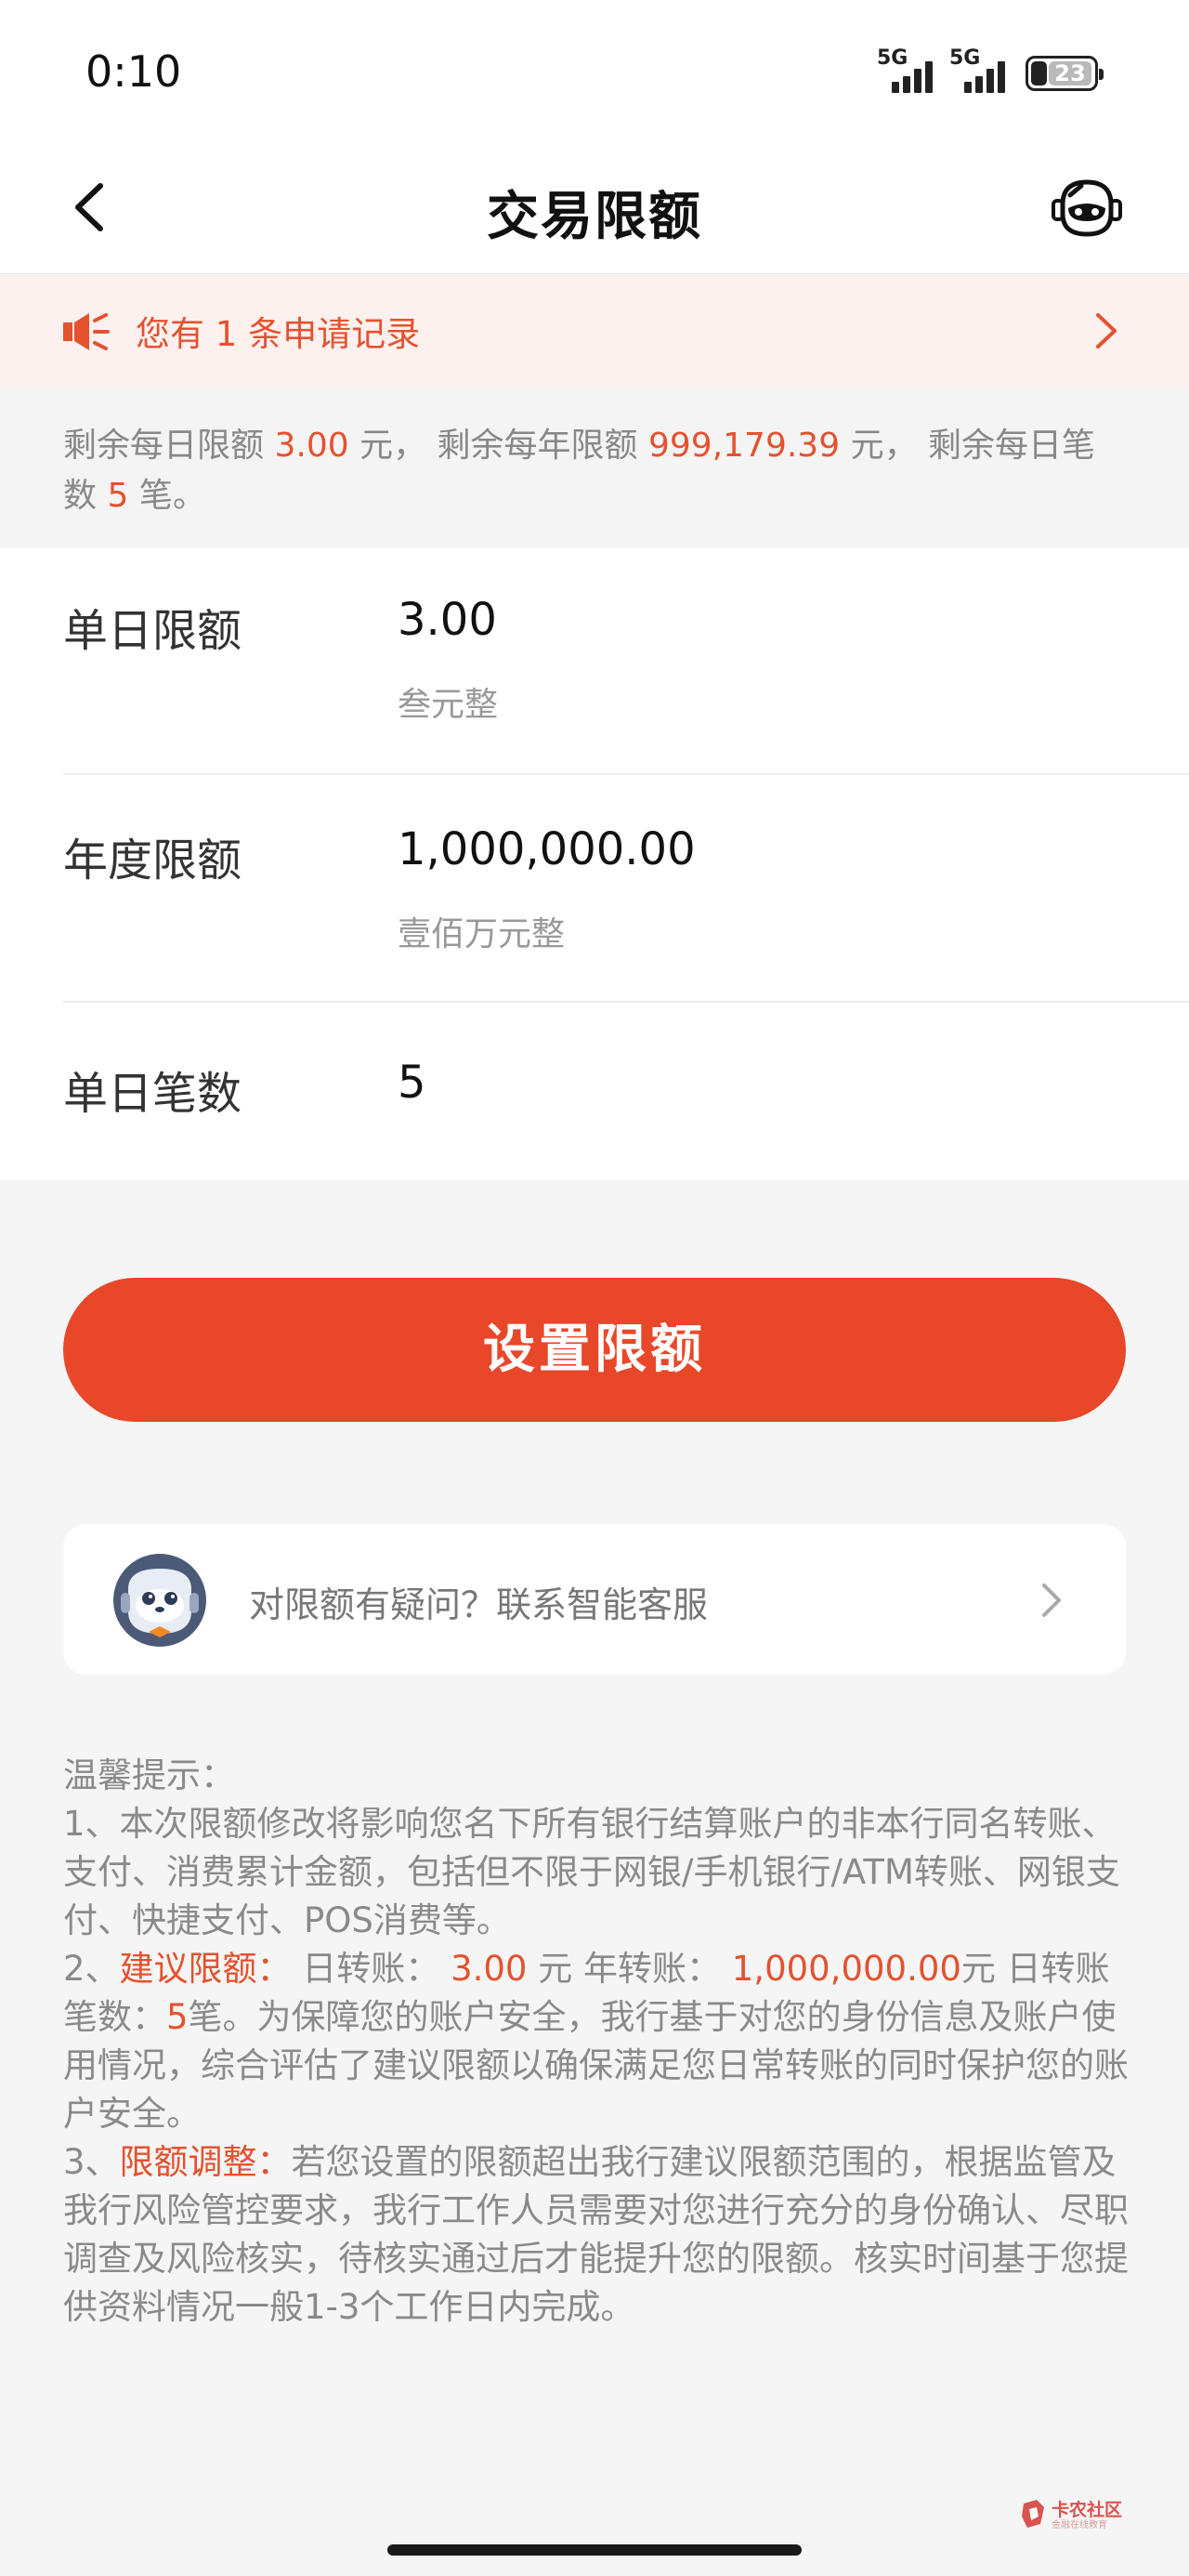 The image size is (1189, 2576). Describe the element at coordinates (149, 1775) in the screenshot. I see `tips-title: 温馨提示：` at that location.